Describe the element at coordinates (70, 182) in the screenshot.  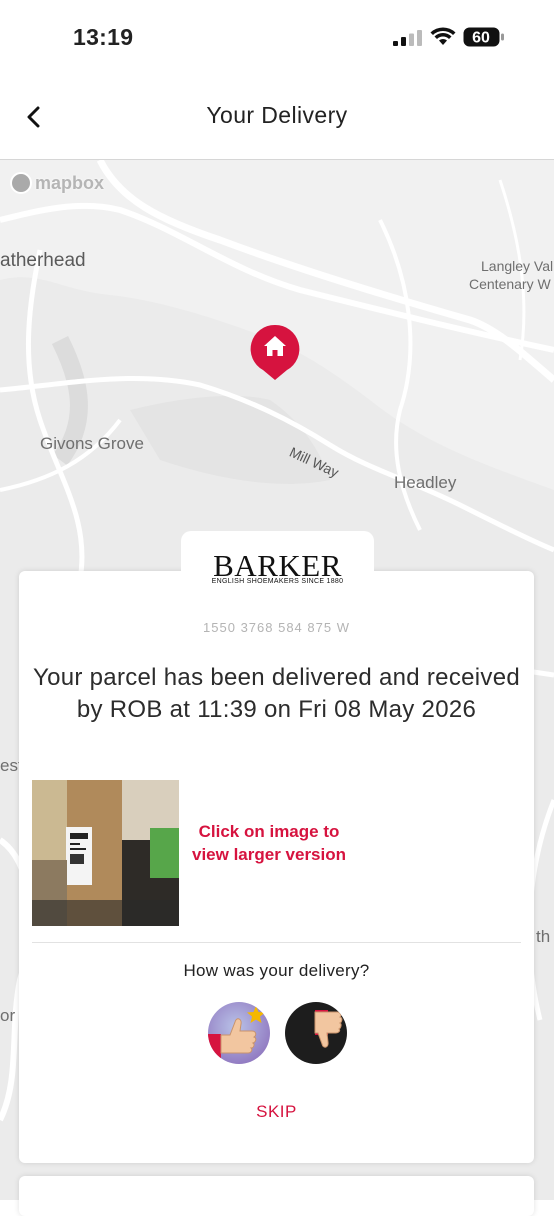
I see `mapbox-wordmark: mapbox` at that location.